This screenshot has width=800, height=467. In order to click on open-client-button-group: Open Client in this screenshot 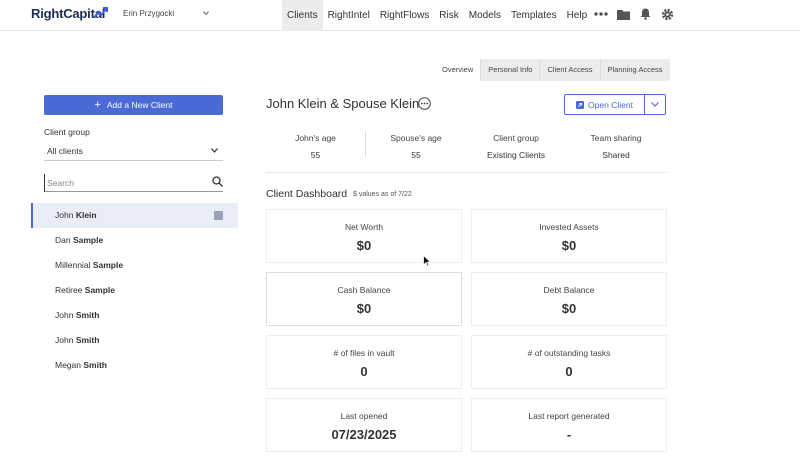, I will do `click(615, 104)`.